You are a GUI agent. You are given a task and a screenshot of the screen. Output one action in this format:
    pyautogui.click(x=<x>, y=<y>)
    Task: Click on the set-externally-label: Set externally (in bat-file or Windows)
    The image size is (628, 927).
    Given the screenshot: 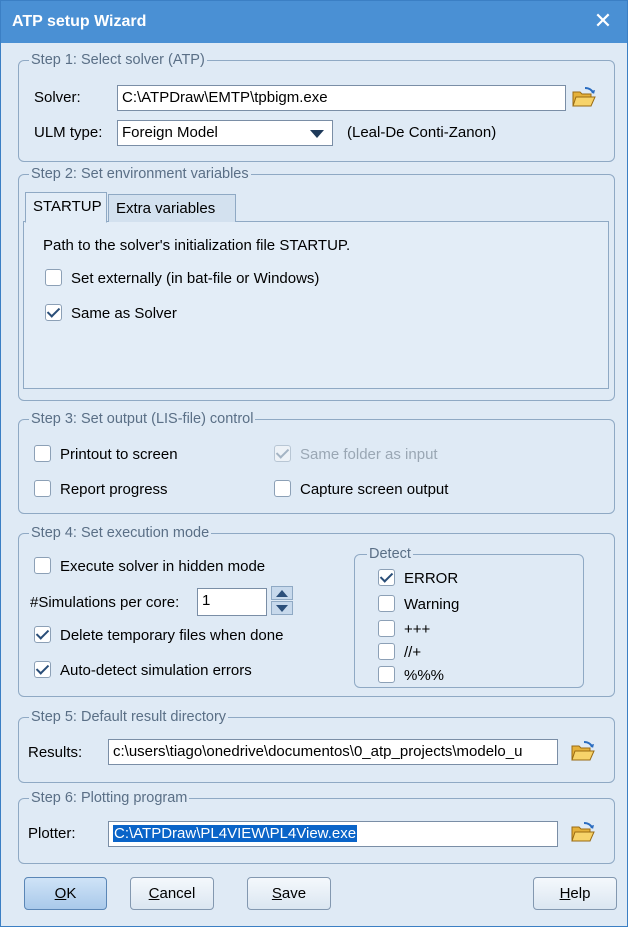 What is the action you would take?
    pyautogui.click(x=195, y=278)
    